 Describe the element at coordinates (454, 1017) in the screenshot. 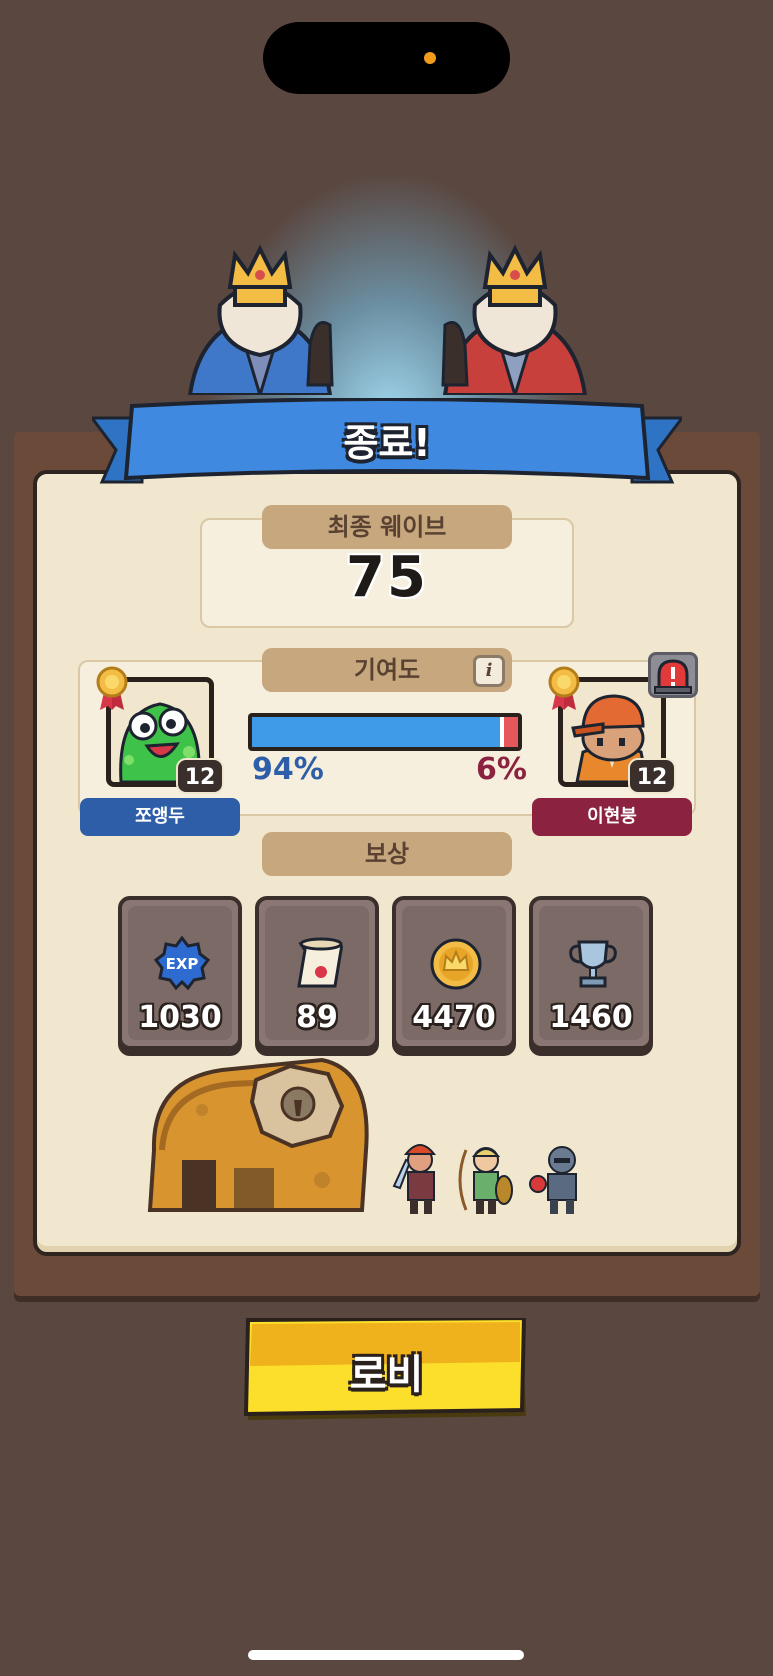

I see `reward-gold-value: 4470` at that location.